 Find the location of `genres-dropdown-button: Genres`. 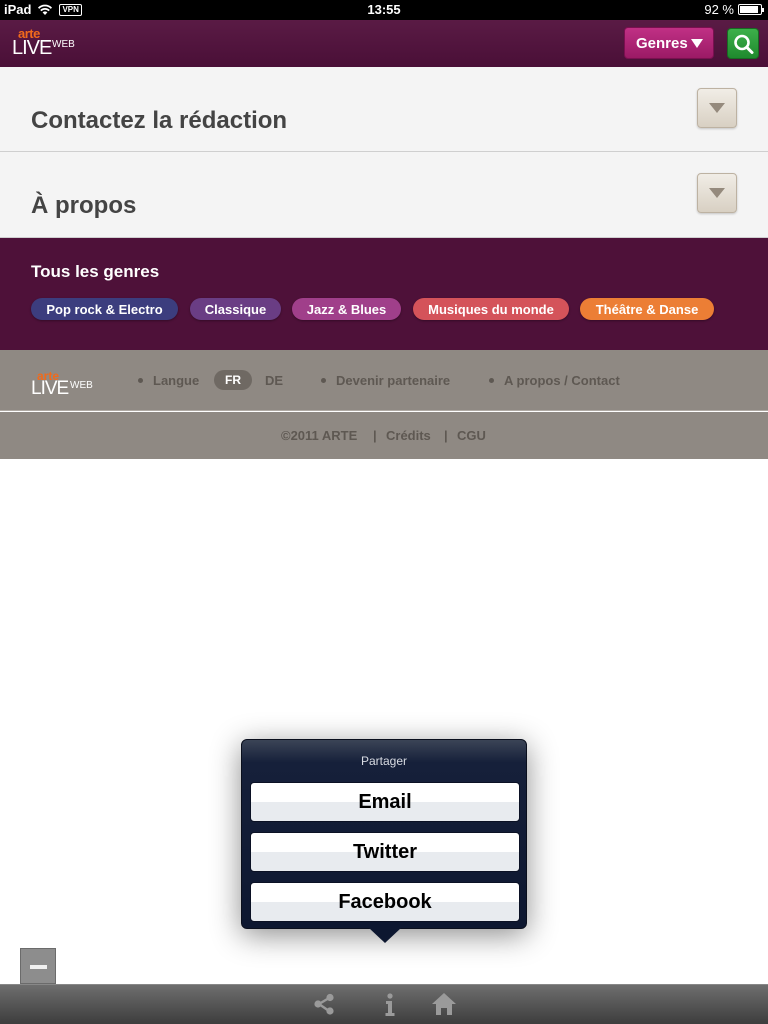

genres-dropdown-button: Genres is located at coordinates (669, 43).